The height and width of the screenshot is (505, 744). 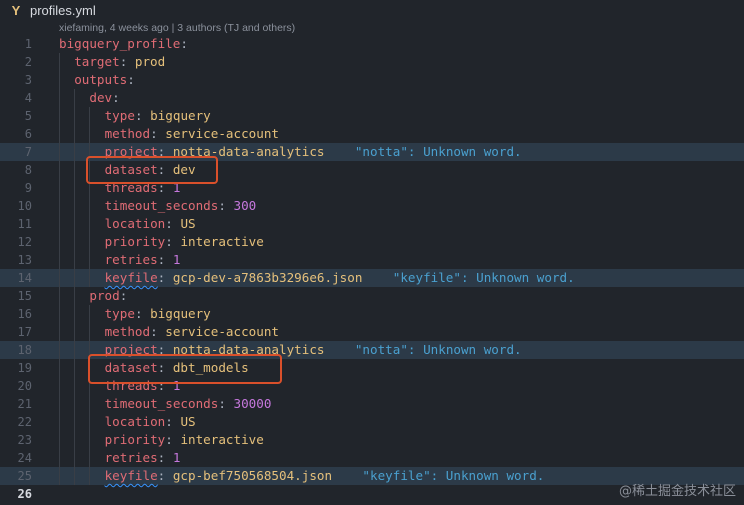 I want to click on line-number: 10, so click(x=24, y=206).